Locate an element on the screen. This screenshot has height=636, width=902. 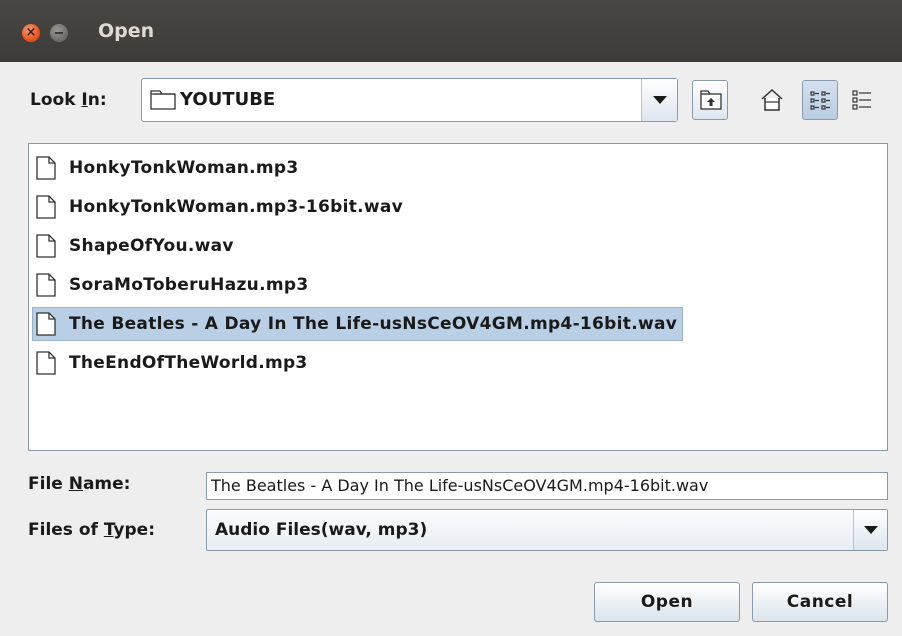
details-view-button is located at coordinates (862, 100).